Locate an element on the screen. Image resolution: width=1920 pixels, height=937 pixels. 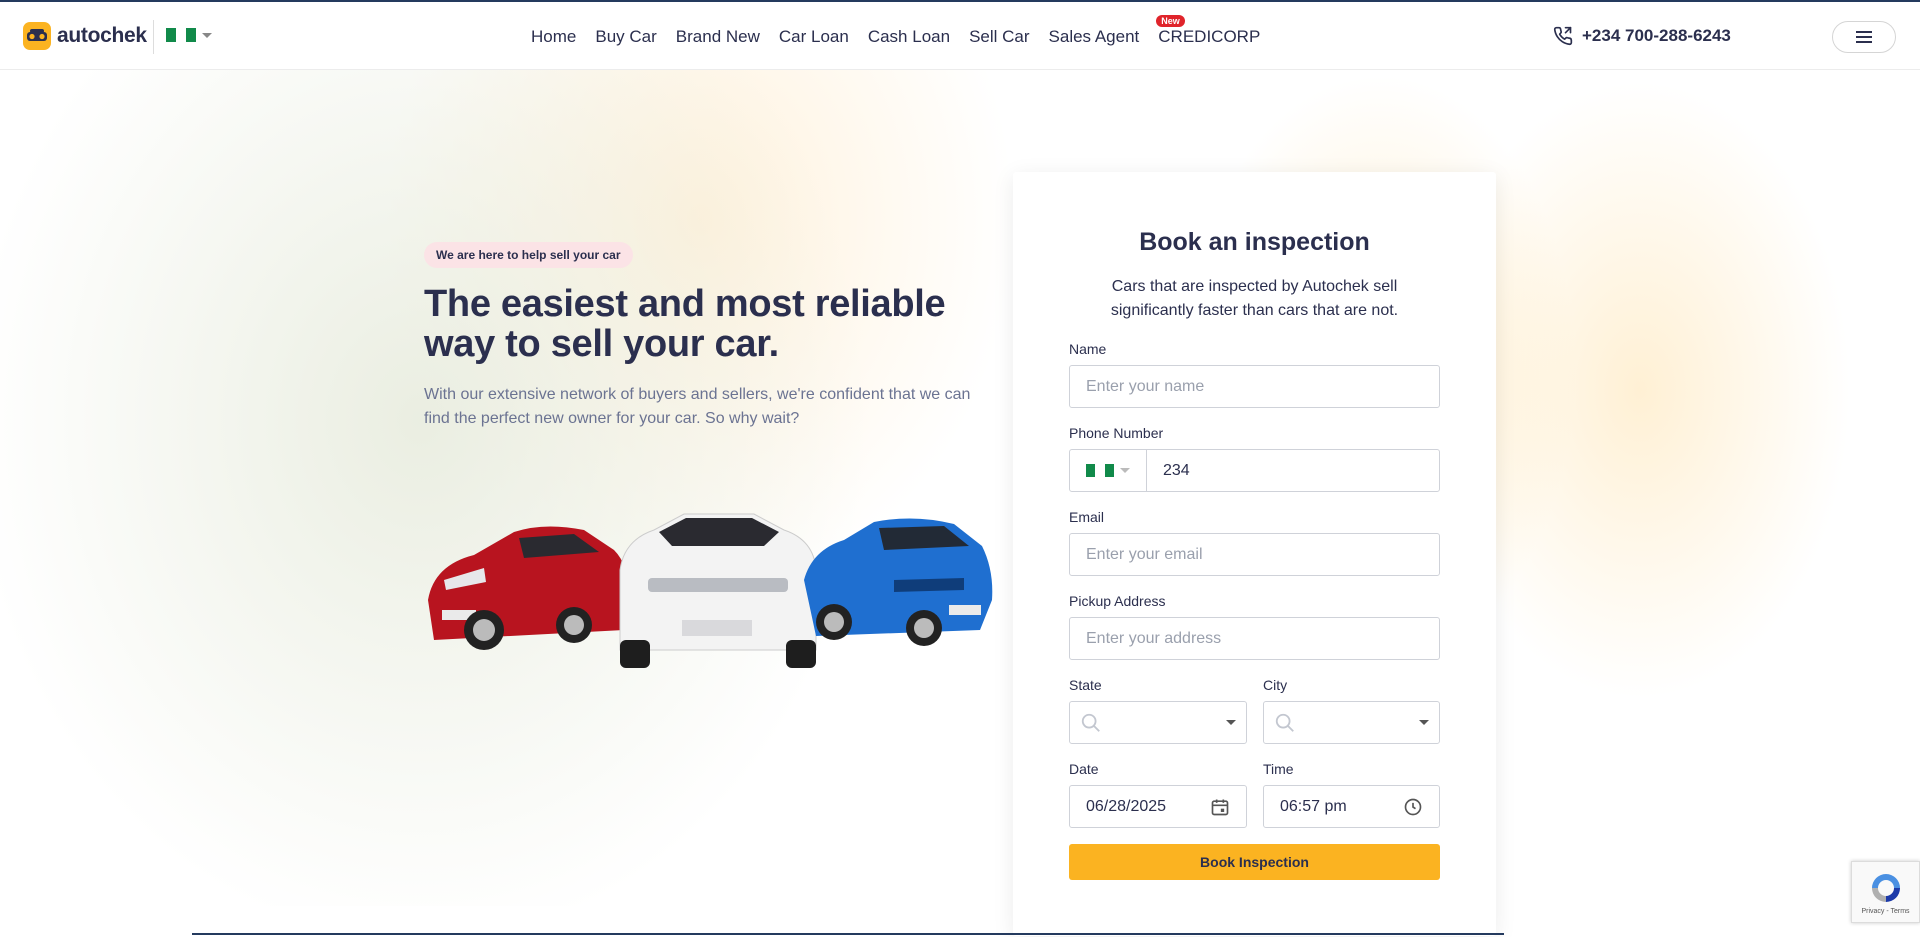
nav-brand-new: Brand New is located at coordinates (718, 37).